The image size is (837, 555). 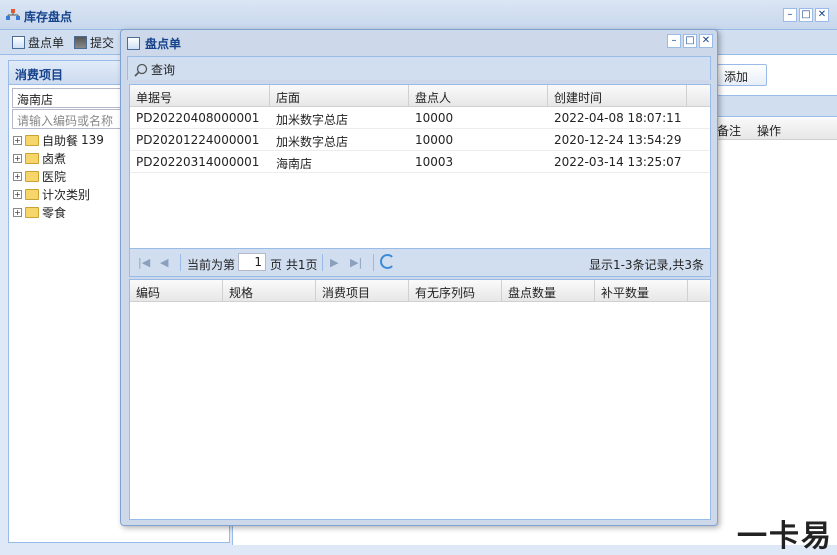 I want to click on col-remark: 备注, so click(x=729, y=131).